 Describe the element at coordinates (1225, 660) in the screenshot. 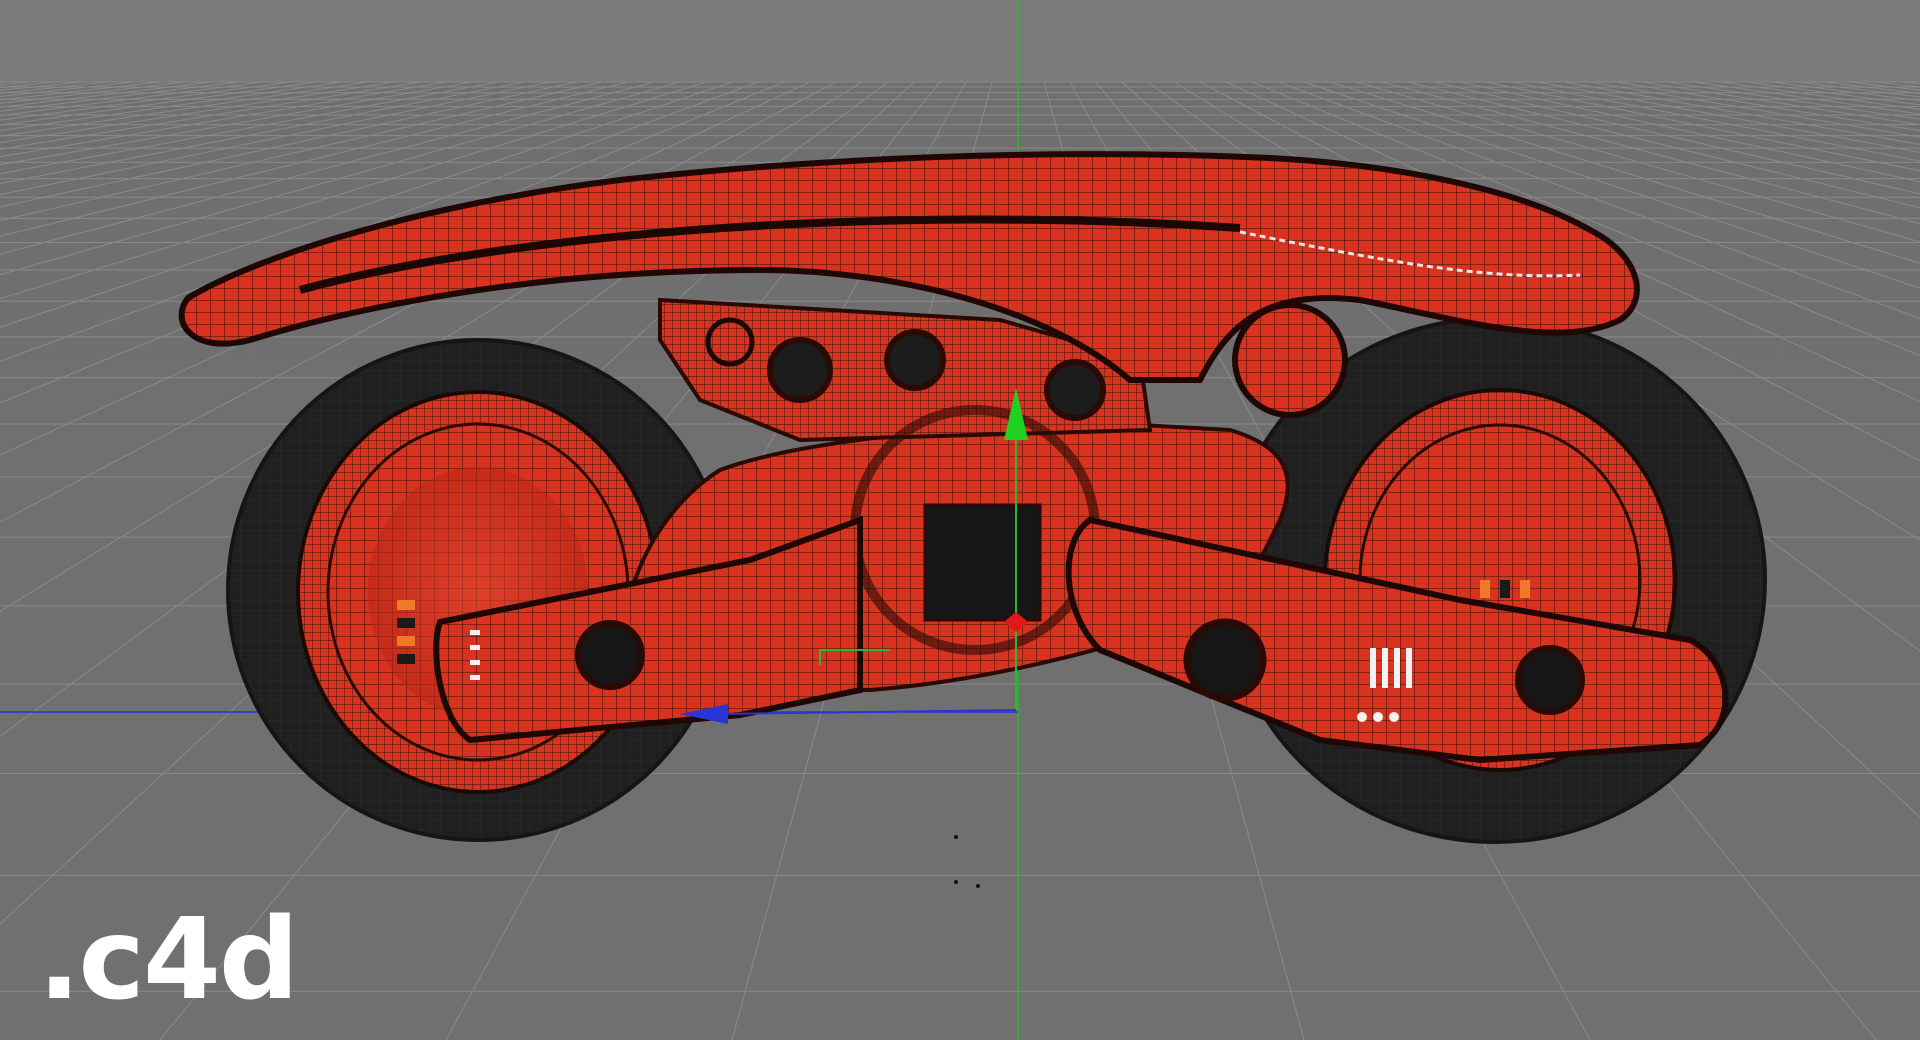

I see `front-swingarm-bolt` at that location.